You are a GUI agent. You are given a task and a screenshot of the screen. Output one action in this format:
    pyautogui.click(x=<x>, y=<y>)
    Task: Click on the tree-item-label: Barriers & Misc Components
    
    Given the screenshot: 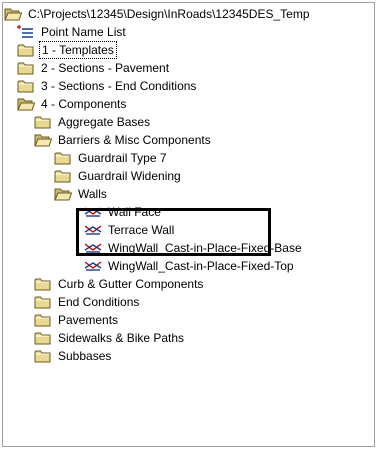 What is the action you would take?
    pyautogui.click(x=134, y=140)
    